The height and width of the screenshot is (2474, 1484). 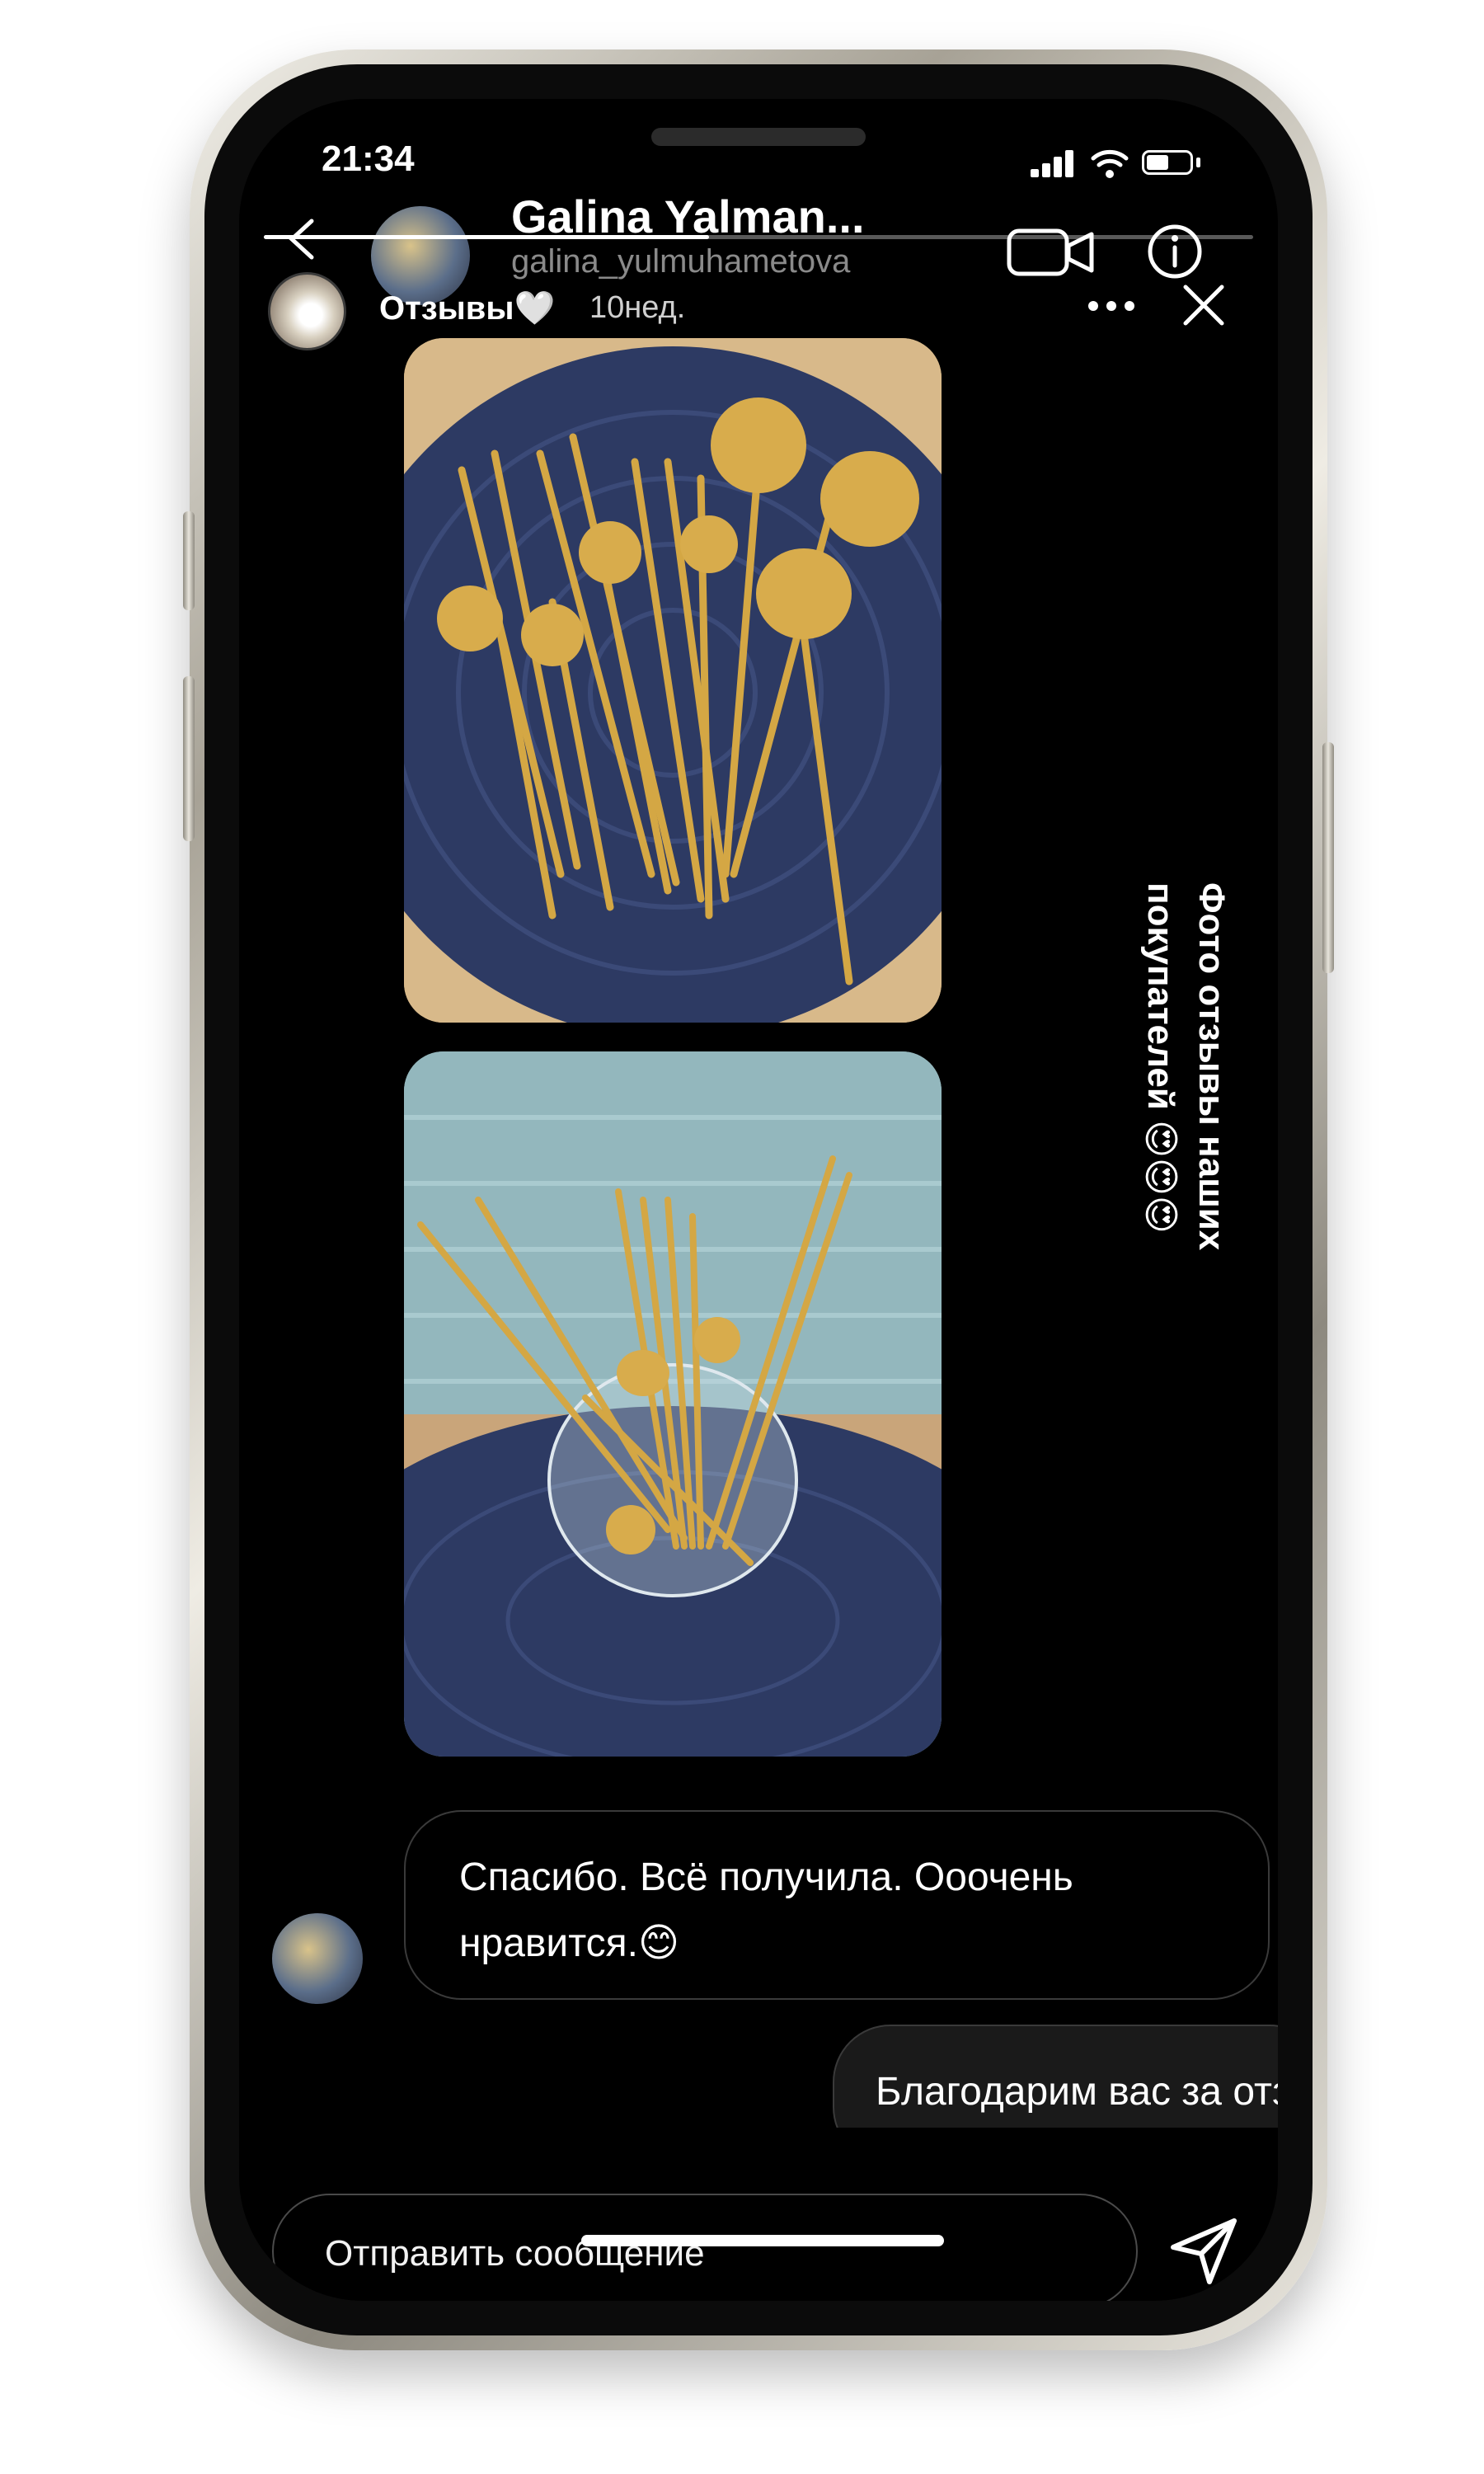 I want to click on sender-avatar, so click(x=317, y=1958).